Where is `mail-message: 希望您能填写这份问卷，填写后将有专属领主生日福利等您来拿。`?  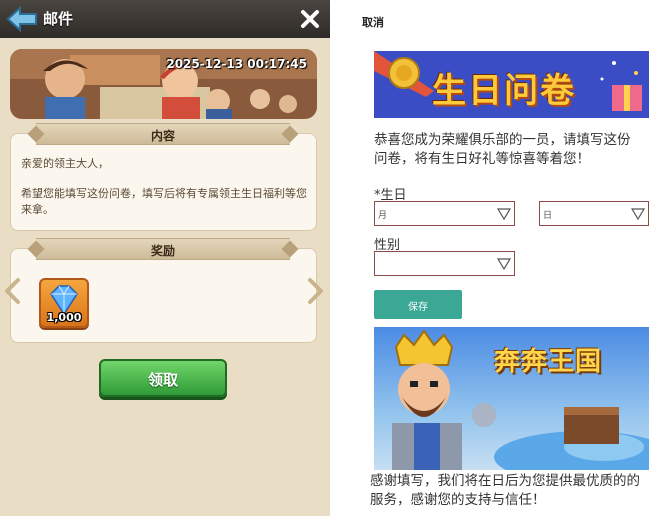 mail-message: 希望您能填写这份问卷，填写后将有专属领主生日福利等您来拿。 is located at coordinates (164, 201).